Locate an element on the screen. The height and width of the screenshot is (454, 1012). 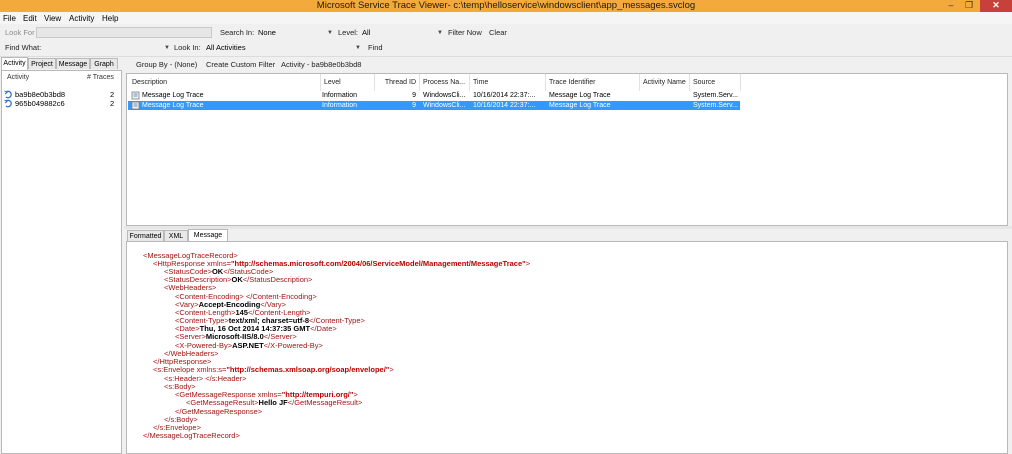
activity-column-header: Activity is located at coordinates (18, 77).